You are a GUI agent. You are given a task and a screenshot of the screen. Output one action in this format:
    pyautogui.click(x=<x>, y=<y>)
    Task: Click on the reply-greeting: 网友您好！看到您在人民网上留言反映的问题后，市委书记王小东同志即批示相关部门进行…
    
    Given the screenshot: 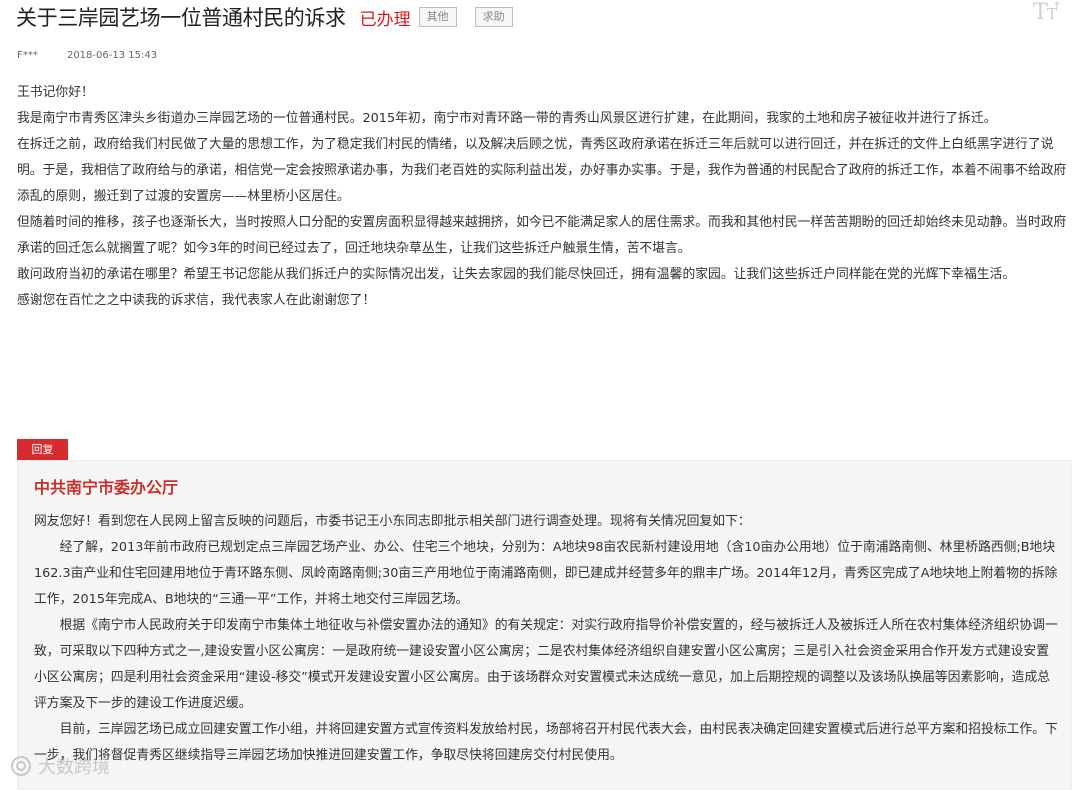 What is the action you would take?
    pyautogui.click(x=392, y=521)
    